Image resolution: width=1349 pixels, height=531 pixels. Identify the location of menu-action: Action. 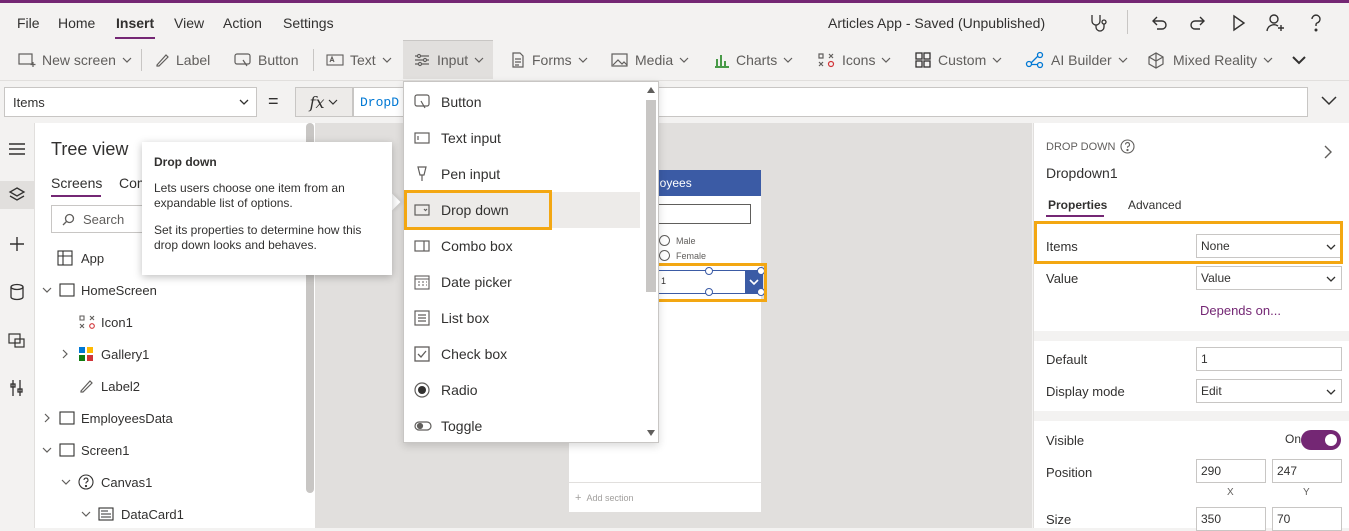
(242, 23).